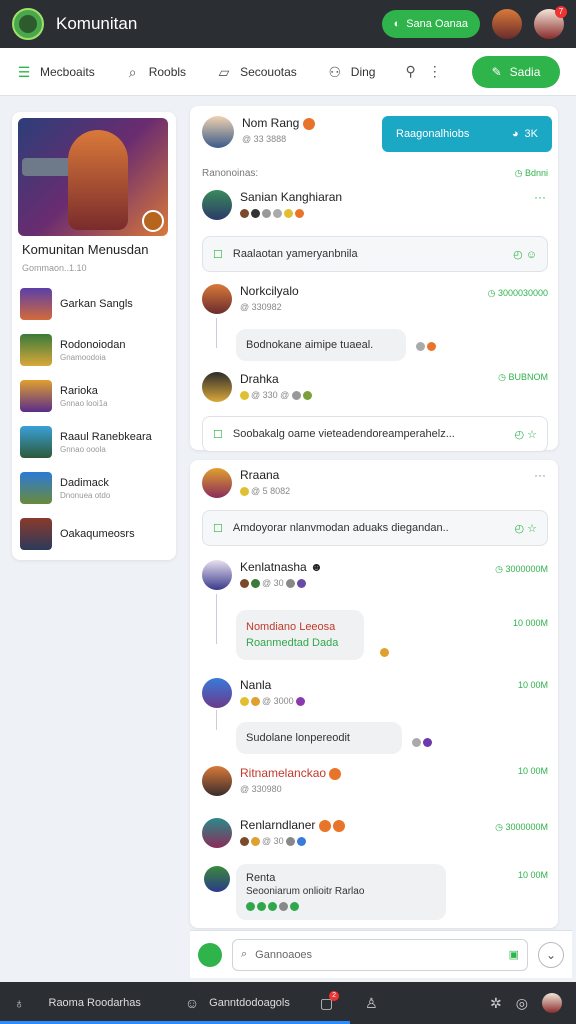  Describe the element at coordinates (363, 71) in the screenshot. I see `toolbar-item-label: Ding` at that location.